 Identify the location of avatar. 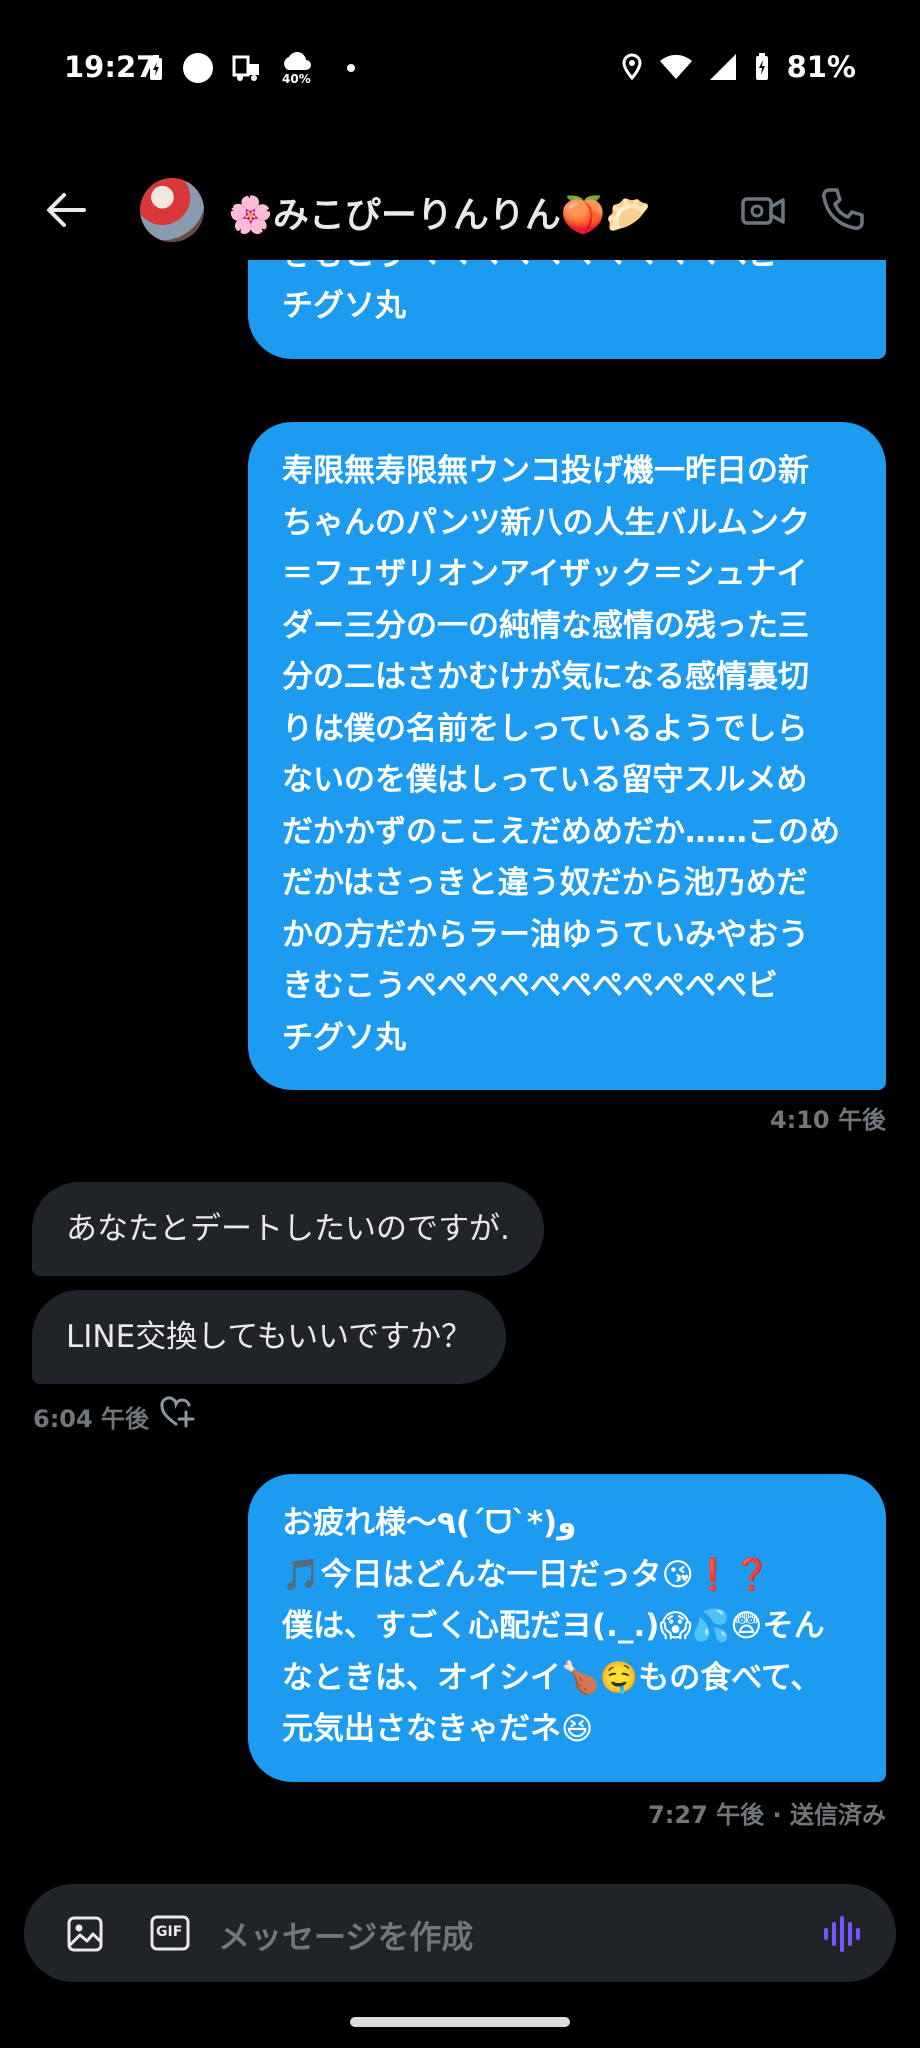
(172, 210).